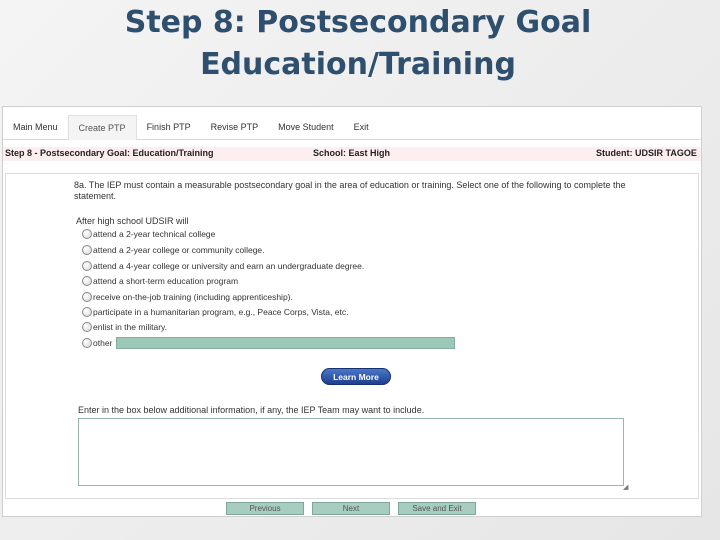 The image size is (720, 540). I want to click on school-name: School: East High, so click(352, 153).